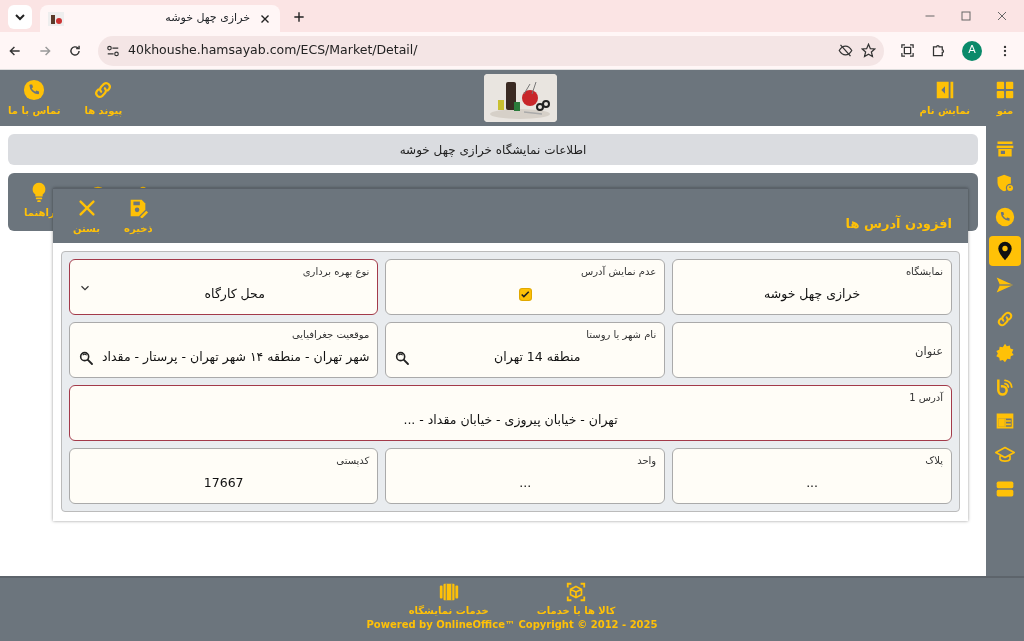 The width and height of the screenshot is (1024, 641). What do you see at coordinates (525, 287) in the screenshot?
I see `input-field: عدم نمایش آدرس` at bounding box center [525, 287].